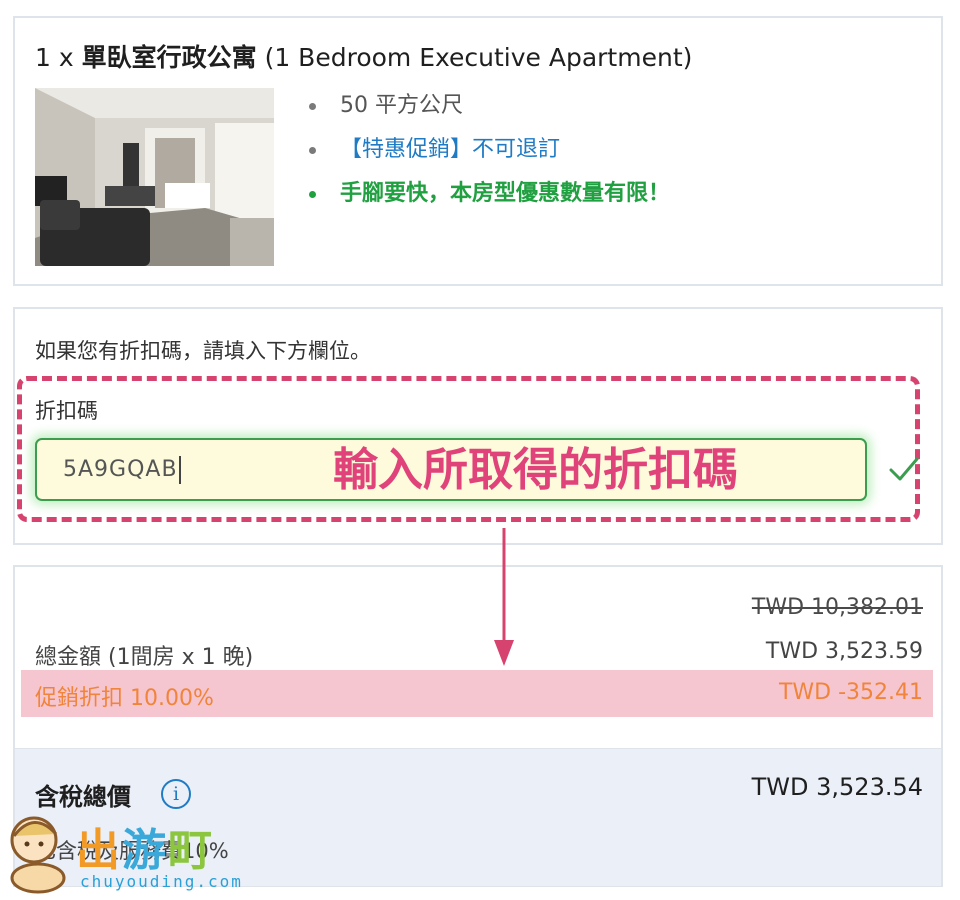 The height and width of the screenshot is (900, 960). What do you see at coordinates (83, 797) in the screenshot?
I see `grand-total-label: 含稅總價` at bounding box center [83, 797].